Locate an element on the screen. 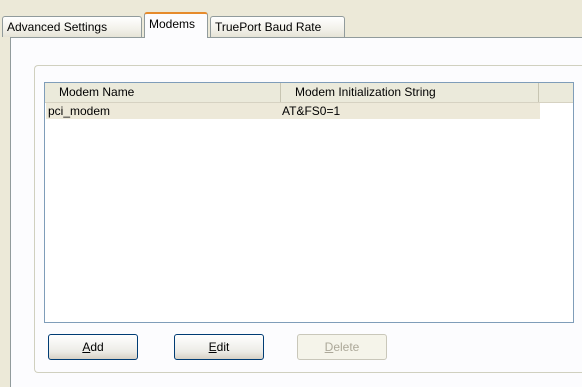 The height and width of the screenshot is (387, 582). column-header-filler is located at coordinates (556, 92).